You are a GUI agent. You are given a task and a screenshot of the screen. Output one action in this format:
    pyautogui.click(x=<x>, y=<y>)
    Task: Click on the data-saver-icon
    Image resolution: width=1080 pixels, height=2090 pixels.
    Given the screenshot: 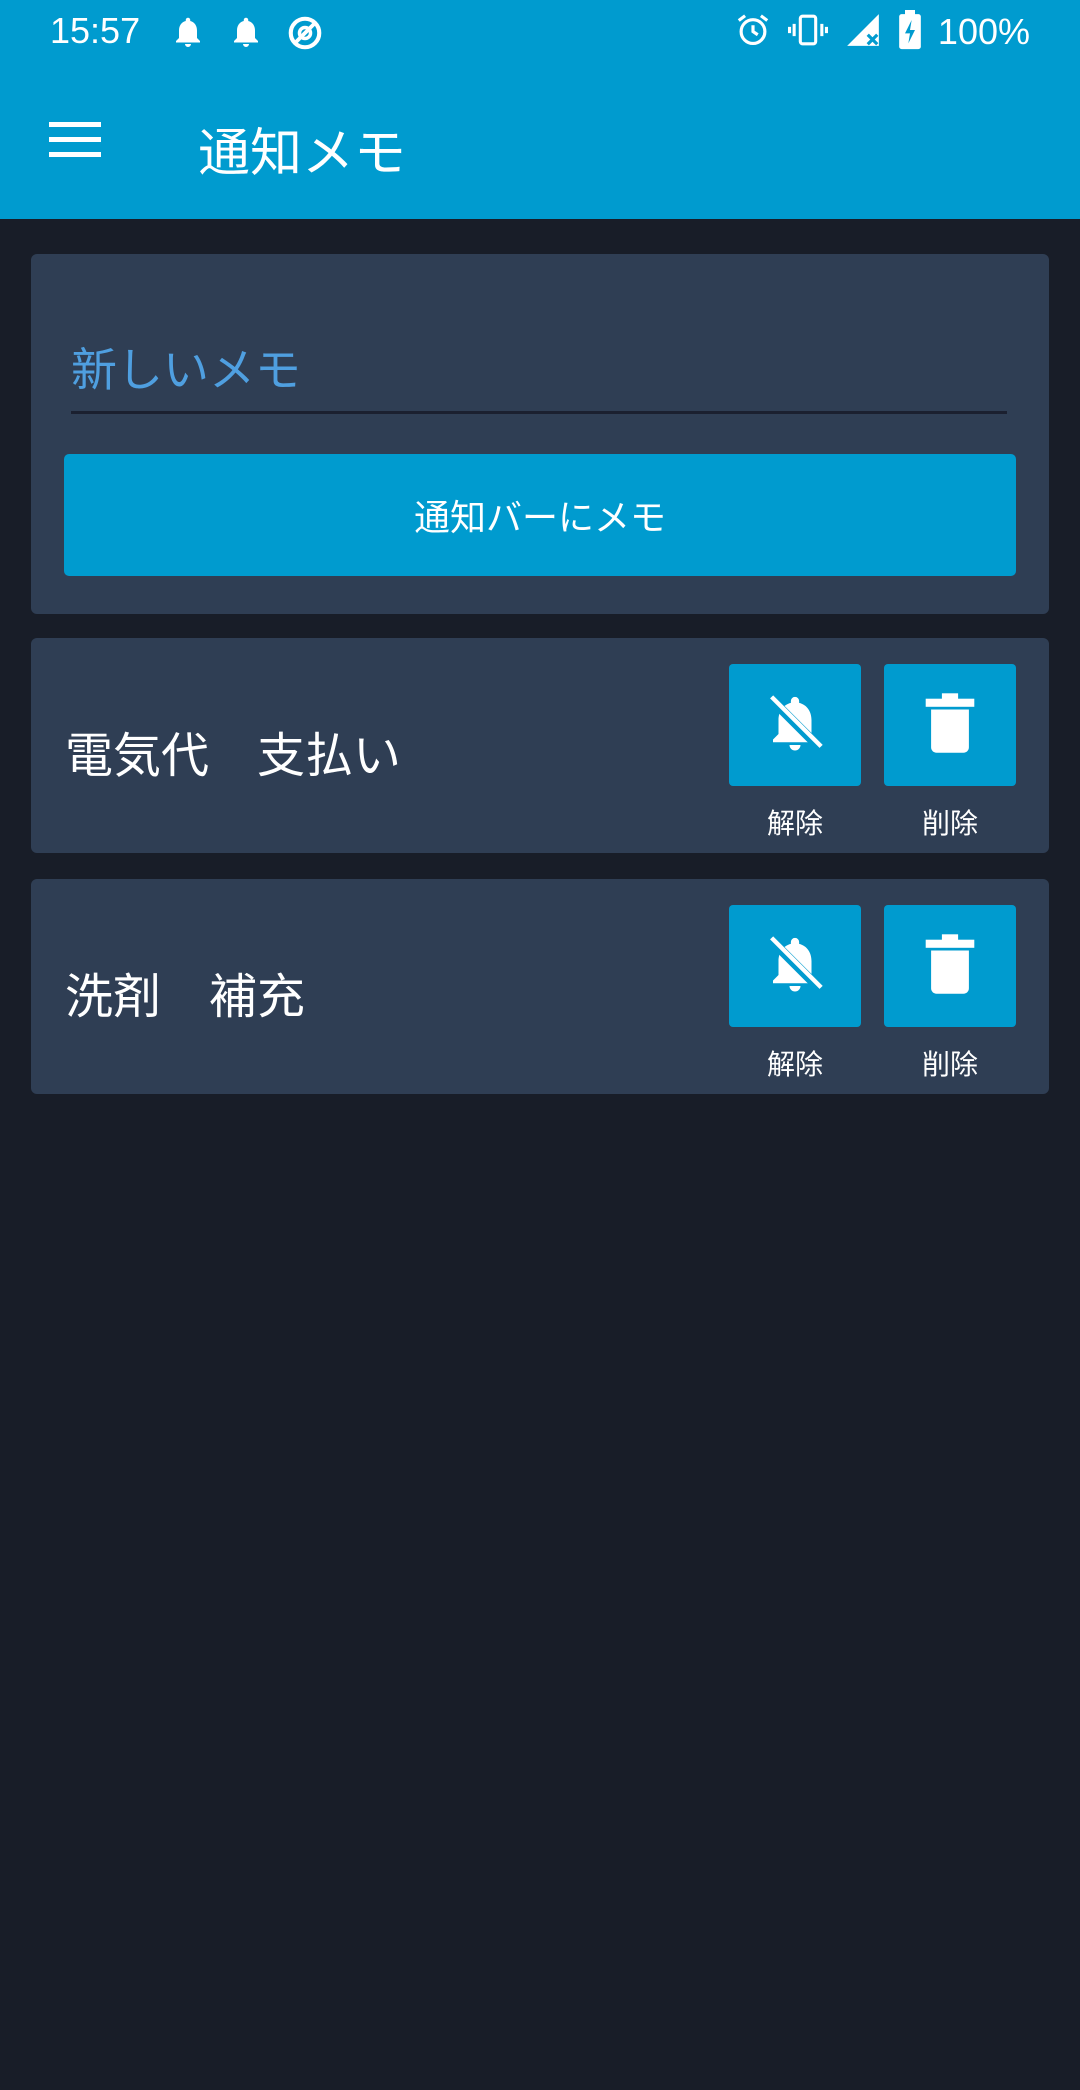 What is the action you would take?
    pyautogui.click(x=305, y=35)
    